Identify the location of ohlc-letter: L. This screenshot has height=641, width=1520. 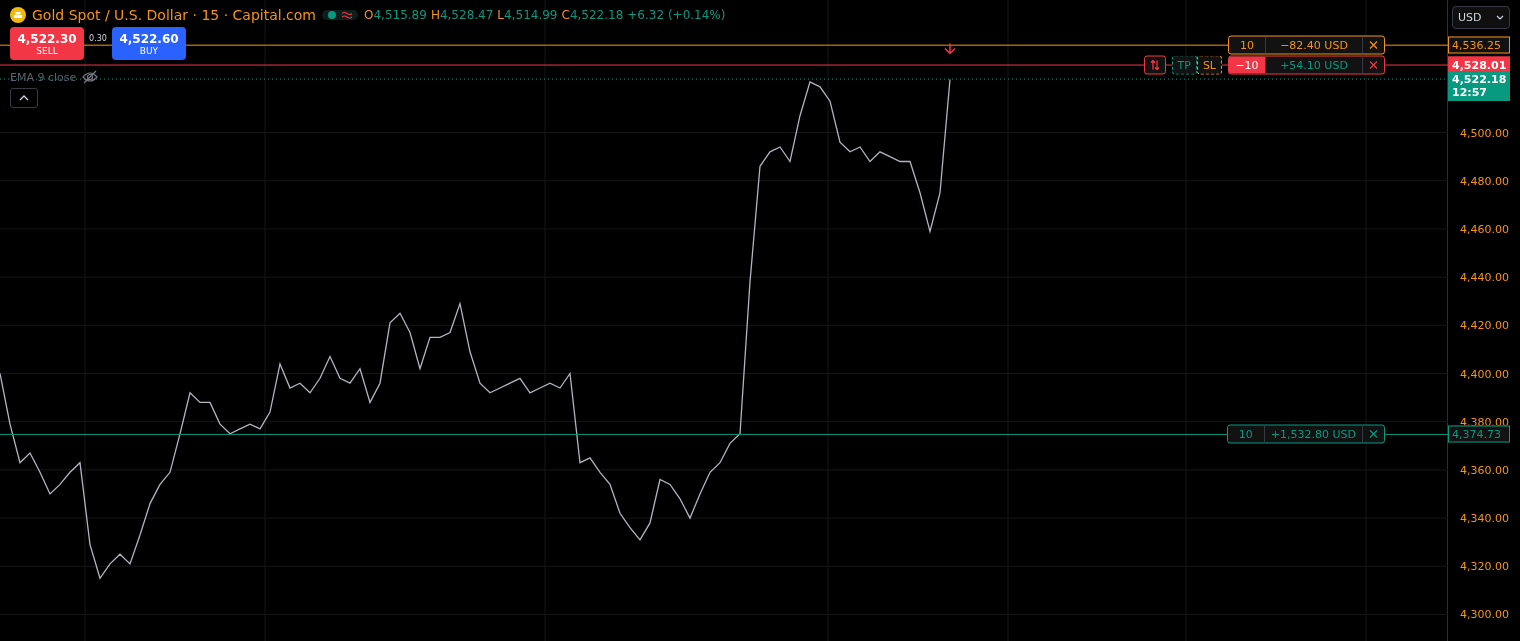
(501, 15).